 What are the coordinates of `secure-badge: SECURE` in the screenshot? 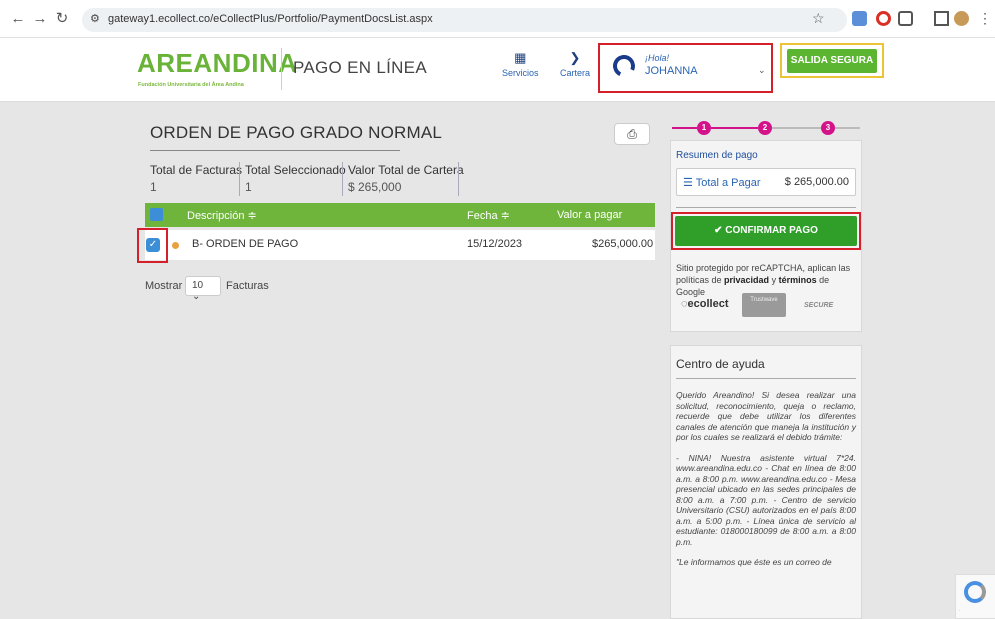 It's located at (819, 305).